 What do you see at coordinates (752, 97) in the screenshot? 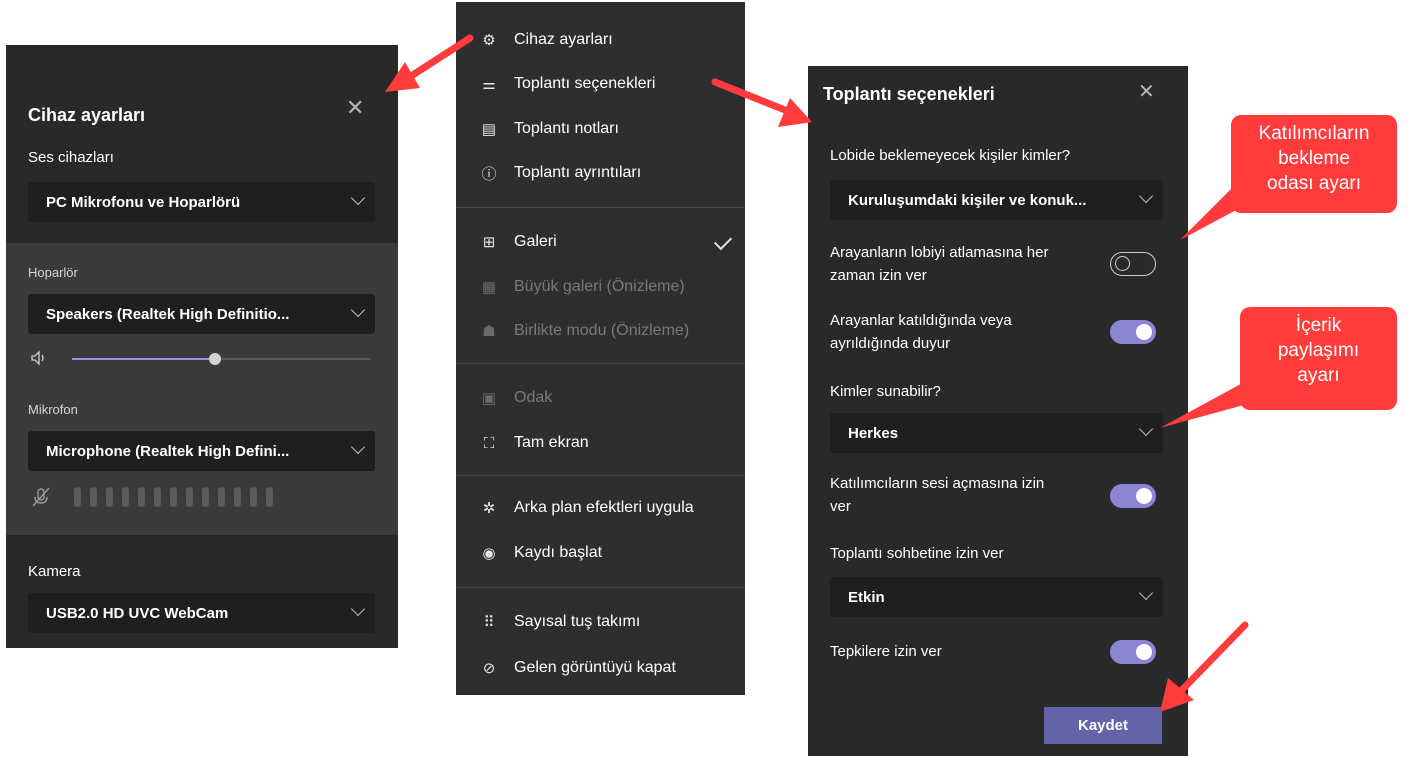
I see `arrow-to-meeting-options` at bounding box center [752, 97].